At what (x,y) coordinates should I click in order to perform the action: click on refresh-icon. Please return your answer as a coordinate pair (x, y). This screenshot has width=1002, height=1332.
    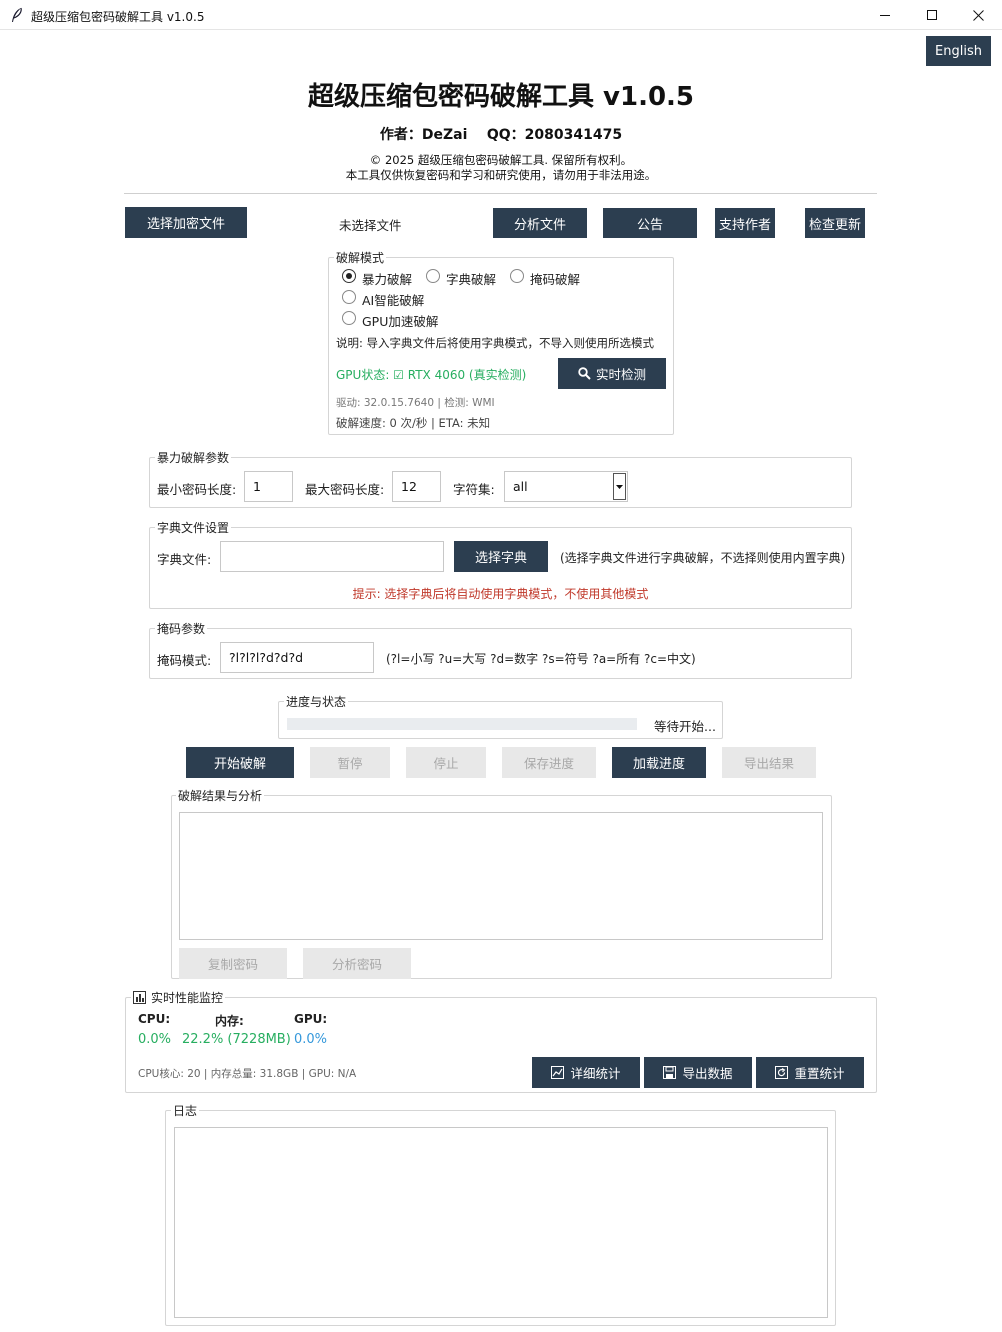
    Looking at the image, I should click on (782, 1072).